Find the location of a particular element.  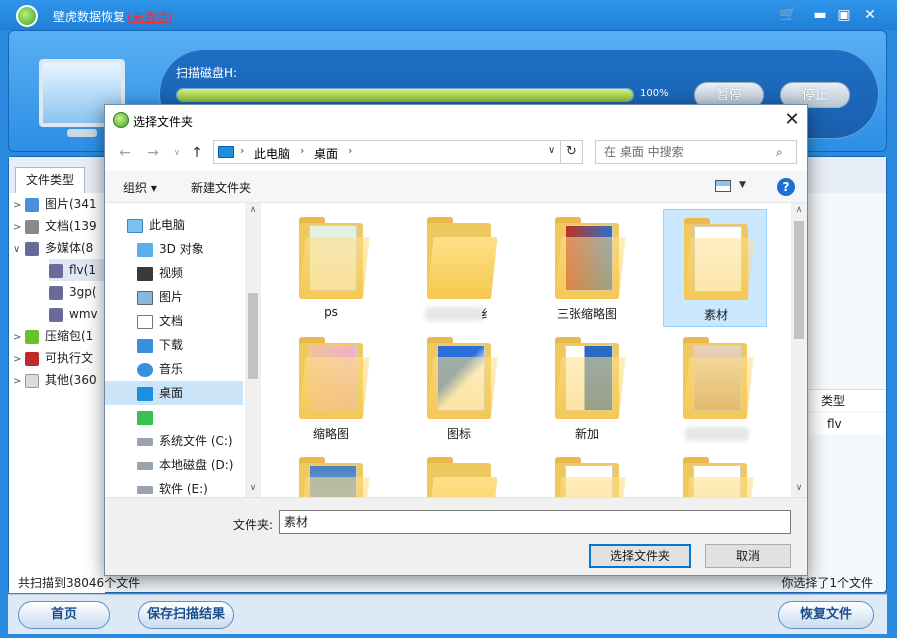

tree-item-3gp: 3gp( is located at coordinates (77, 292).